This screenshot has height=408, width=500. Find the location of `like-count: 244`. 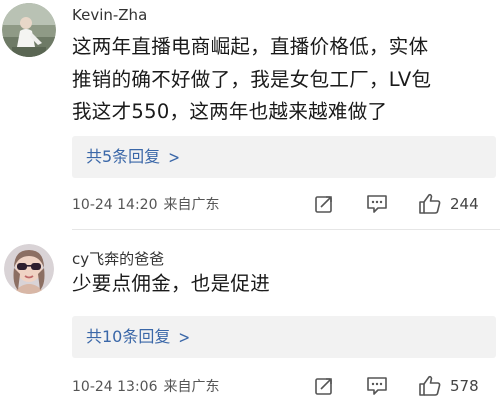

like-count: 244 is located at coordinates (464, 204).